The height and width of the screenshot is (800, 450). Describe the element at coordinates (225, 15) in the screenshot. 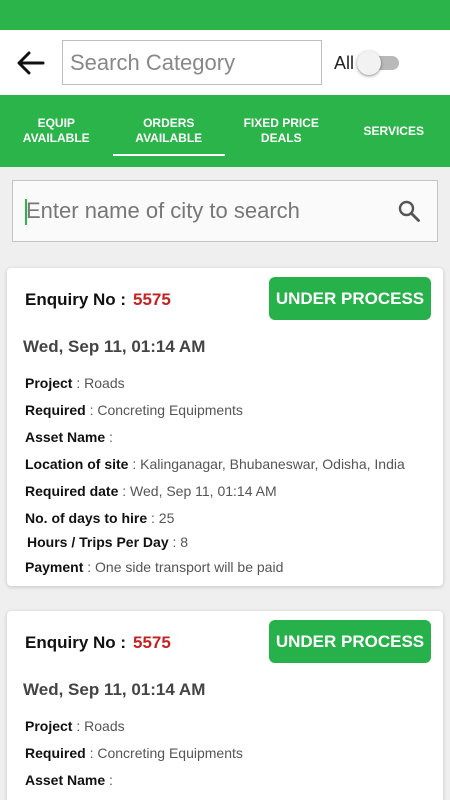

I see `status-bar` at that location.